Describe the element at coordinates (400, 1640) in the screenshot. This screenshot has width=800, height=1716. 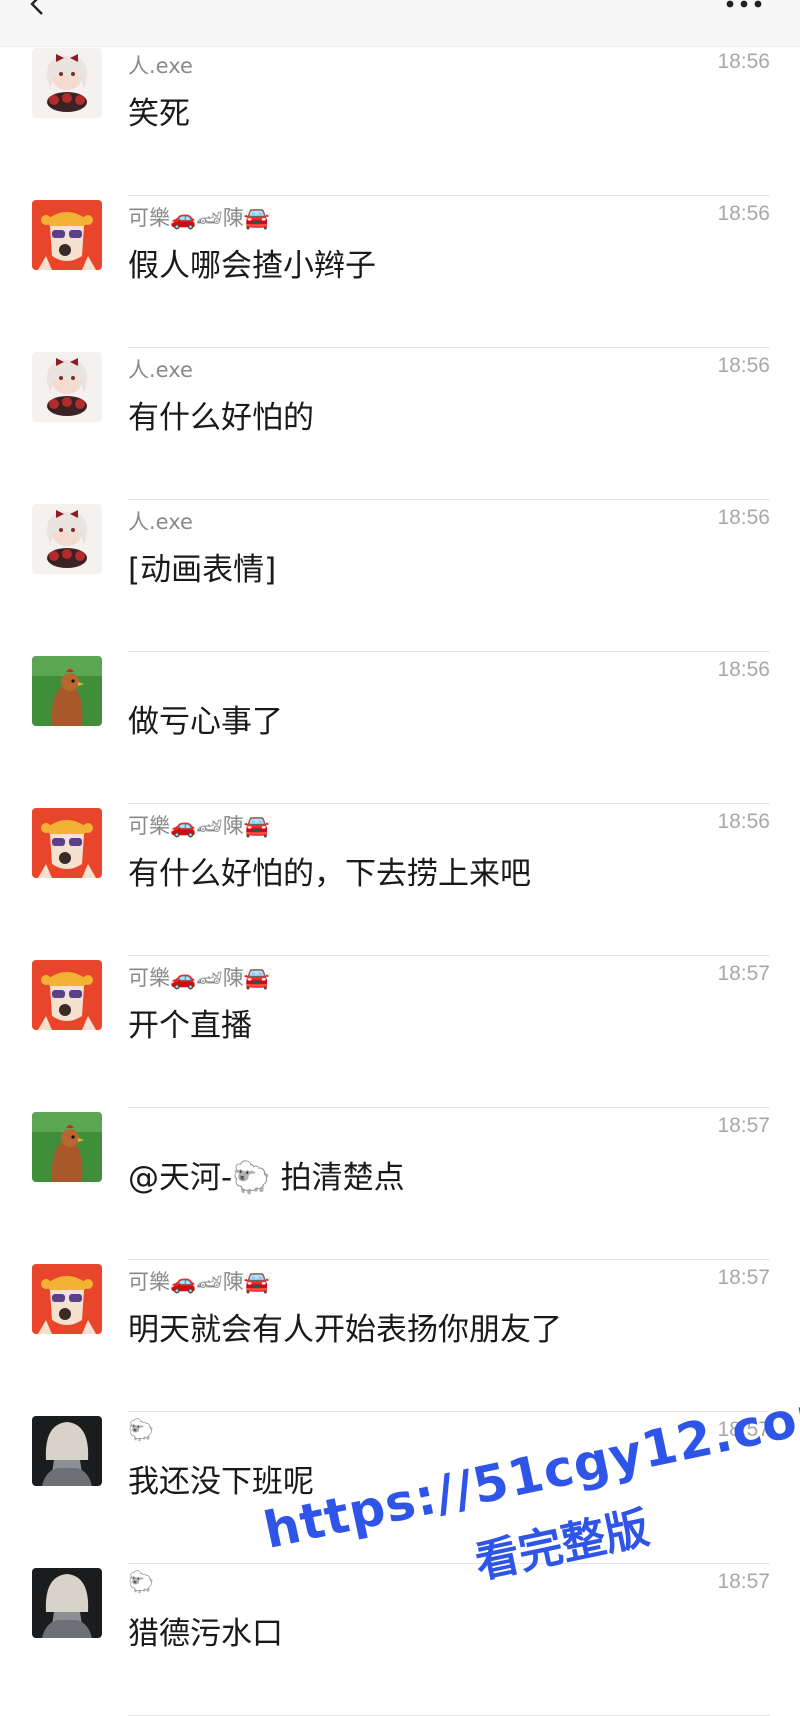
I see `chat-message-row: 🐑 18:57 猎德污水口` at that location.